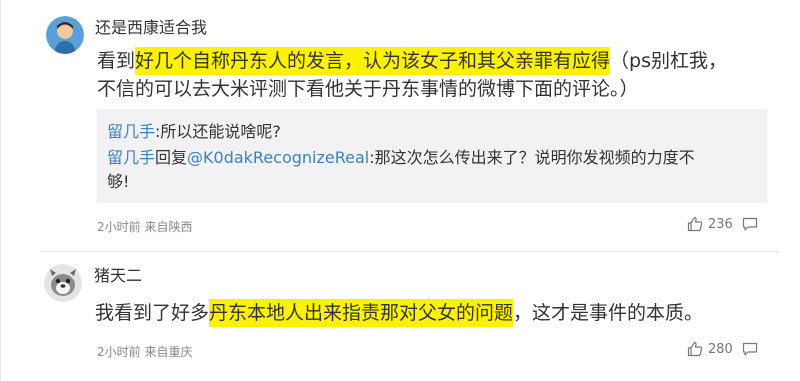  Describe the element at coordinates (118, 274) in the screenshot. I see `comment-username: 猪天二` at that location.